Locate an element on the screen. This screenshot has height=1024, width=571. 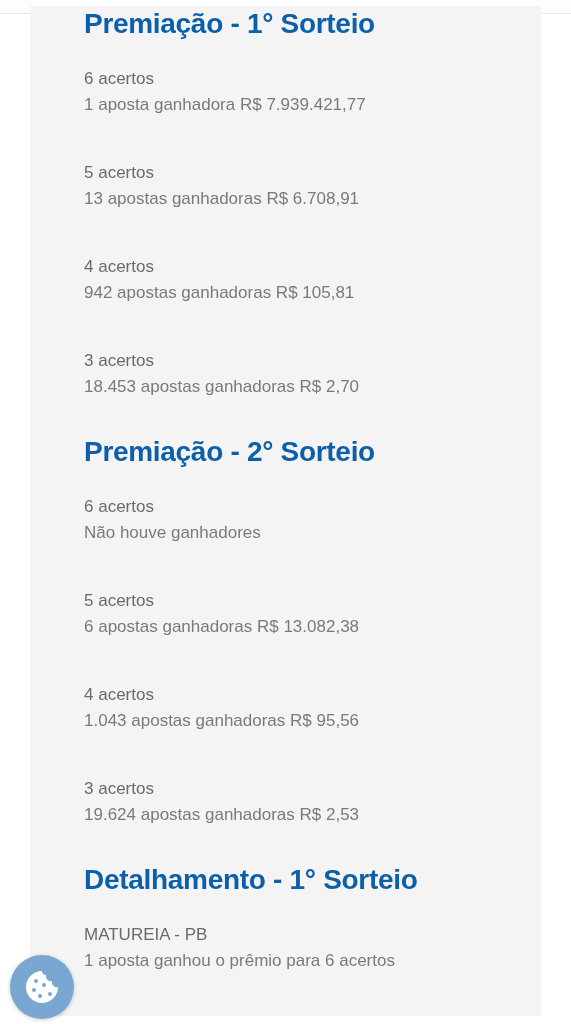
prize-result: 6 apostas ganhadoras R$ 13.082,38 is located at coordinates (222, 627).